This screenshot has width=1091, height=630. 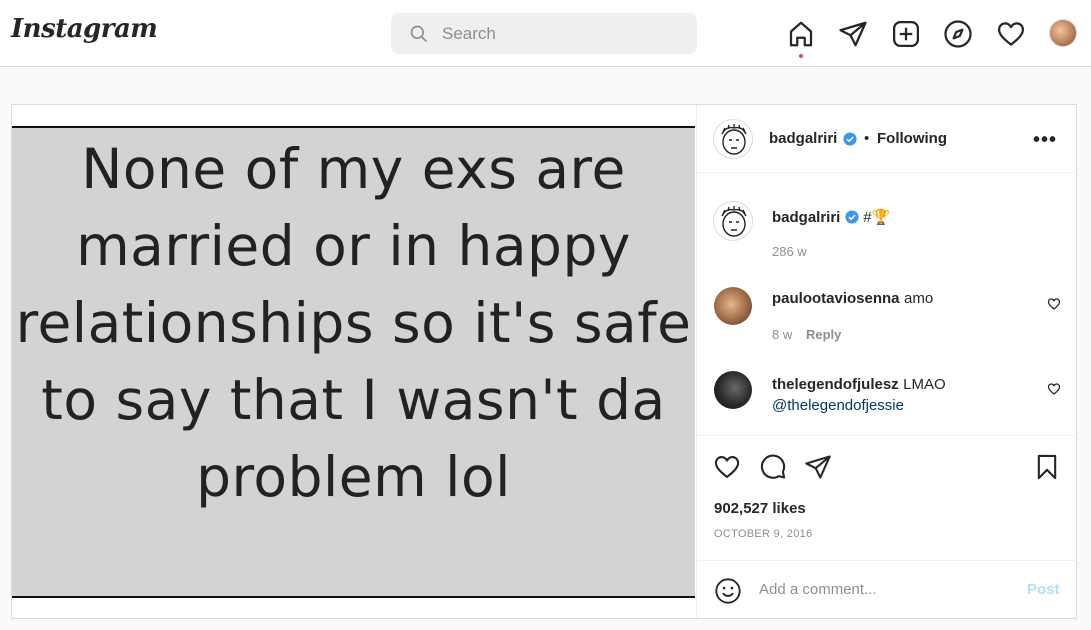 I want to click on home-icon, so click(x=801, y=34).